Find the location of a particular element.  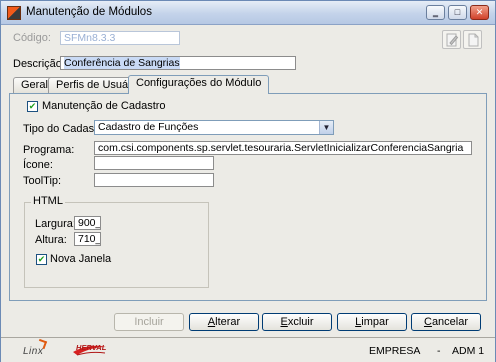

altura-label: Altura: is located at coordinates (51, 240).